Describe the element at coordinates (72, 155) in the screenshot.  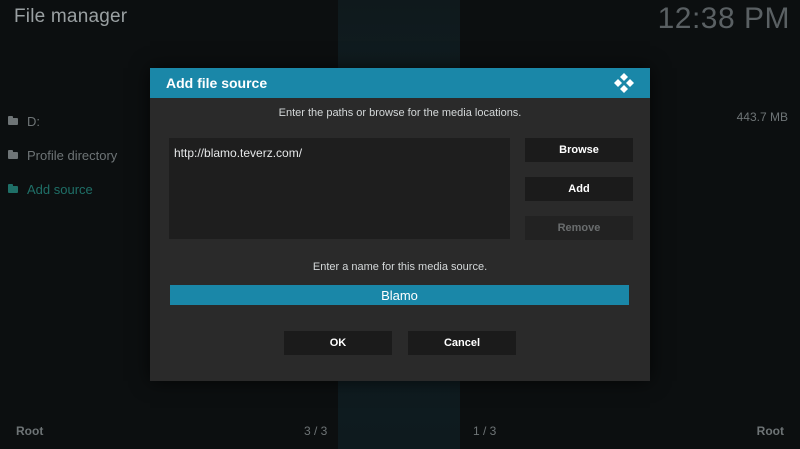
I see `source-item-label: Profile directory` at that location.